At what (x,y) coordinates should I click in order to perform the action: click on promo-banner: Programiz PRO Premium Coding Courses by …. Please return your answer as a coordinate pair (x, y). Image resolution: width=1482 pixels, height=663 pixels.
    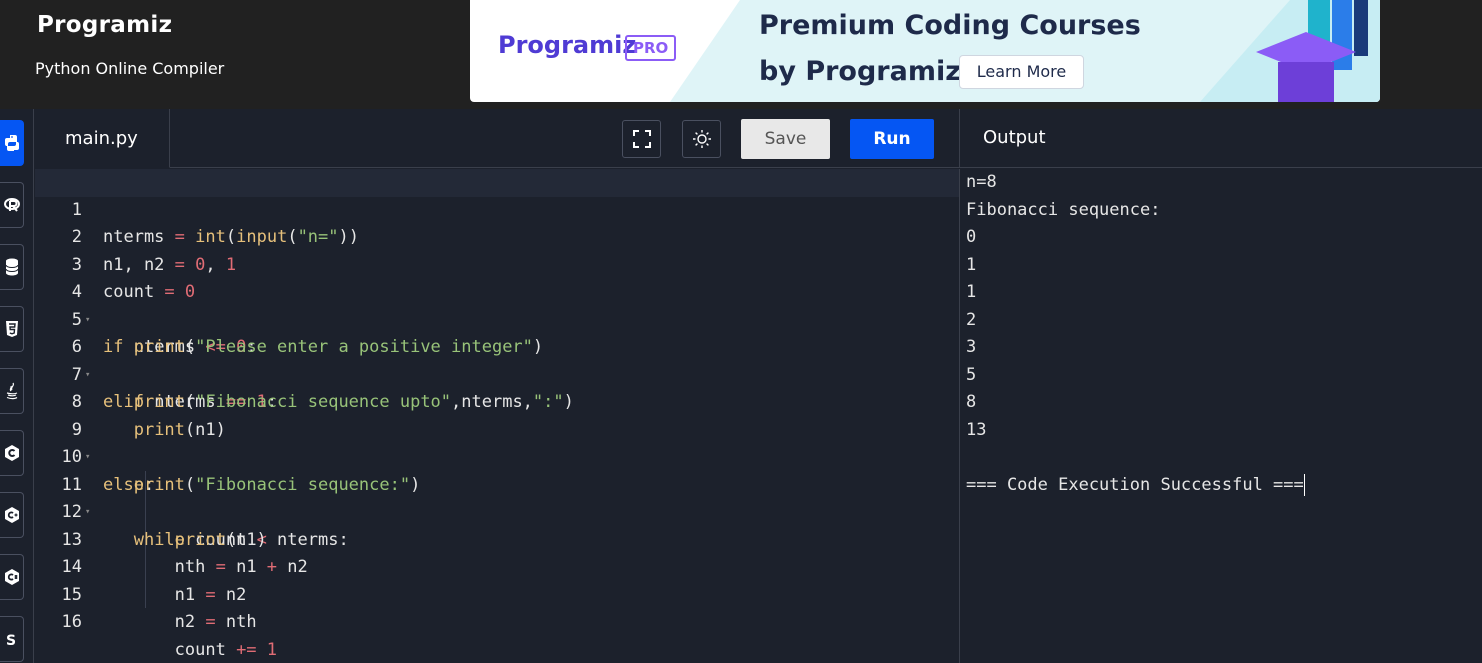
    Looking at the image, I should click on (925, 51).